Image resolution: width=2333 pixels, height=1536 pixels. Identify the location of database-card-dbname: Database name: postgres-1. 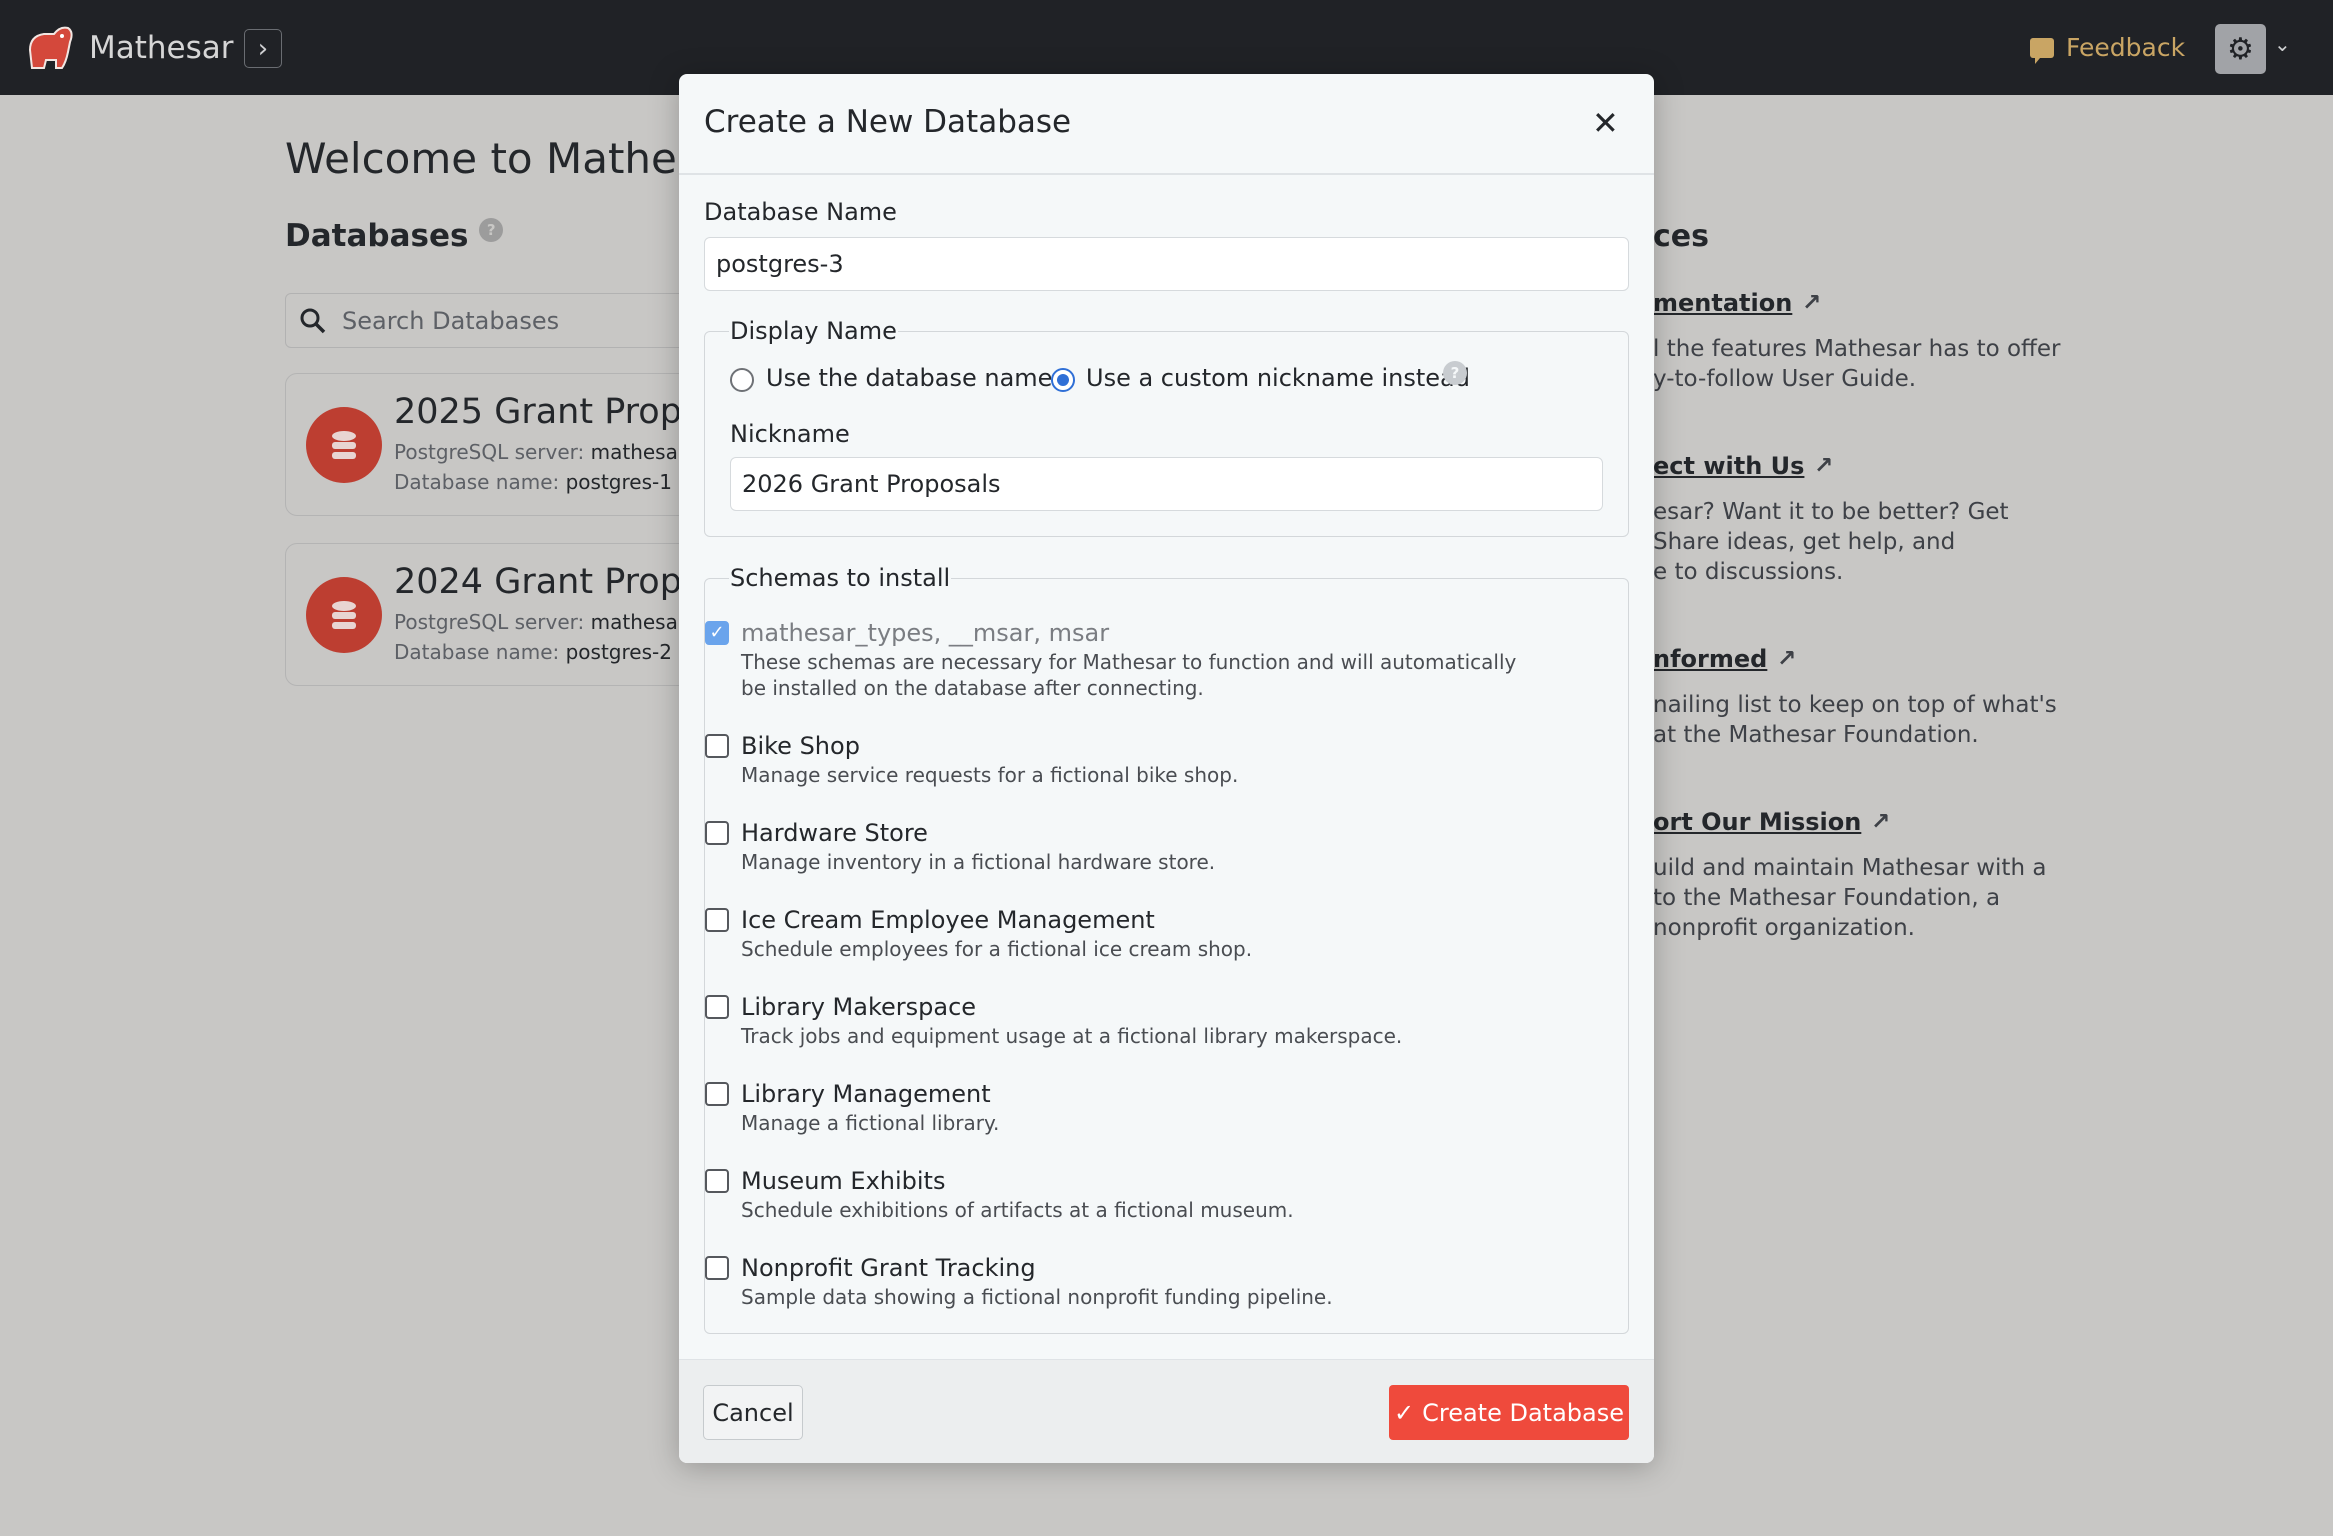
(533, 482).